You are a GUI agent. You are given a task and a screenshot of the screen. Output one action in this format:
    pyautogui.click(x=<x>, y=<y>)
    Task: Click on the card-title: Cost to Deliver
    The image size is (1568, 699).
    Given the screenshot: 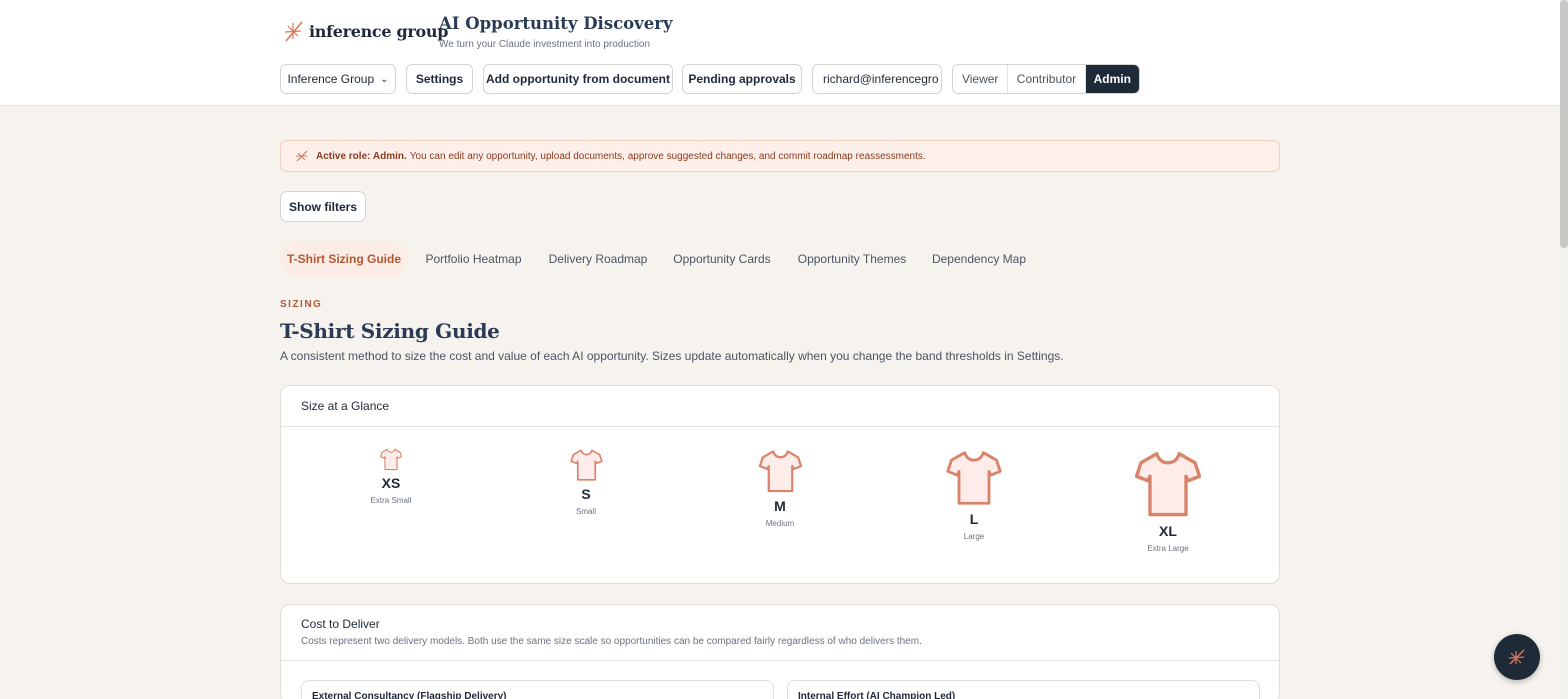 What is the action you would take?
    pyautogui.click(x=340, y=624)
    